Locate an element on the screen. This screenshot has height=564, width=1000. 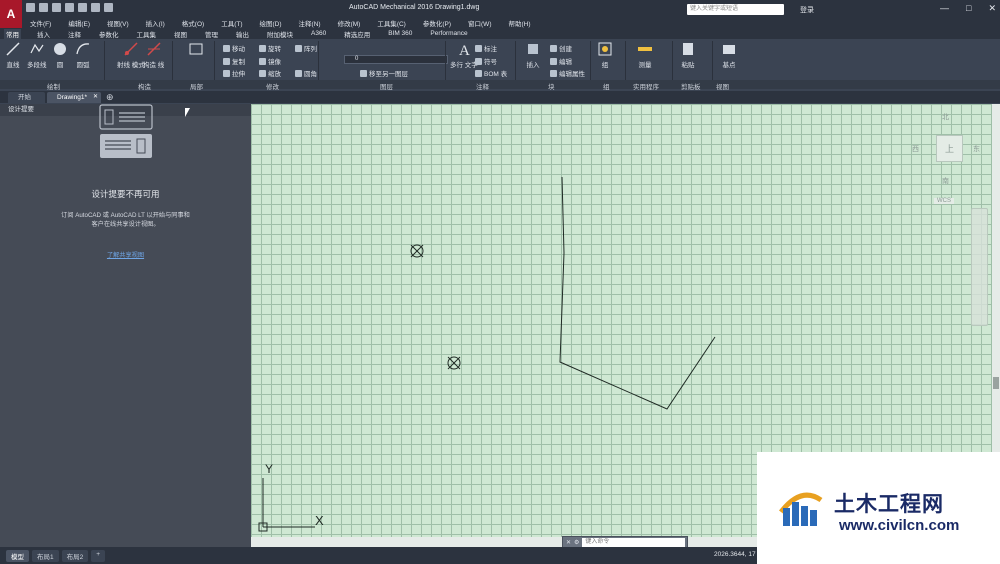
close-tab-icon: ✕ is located at coordinates (95, 97).